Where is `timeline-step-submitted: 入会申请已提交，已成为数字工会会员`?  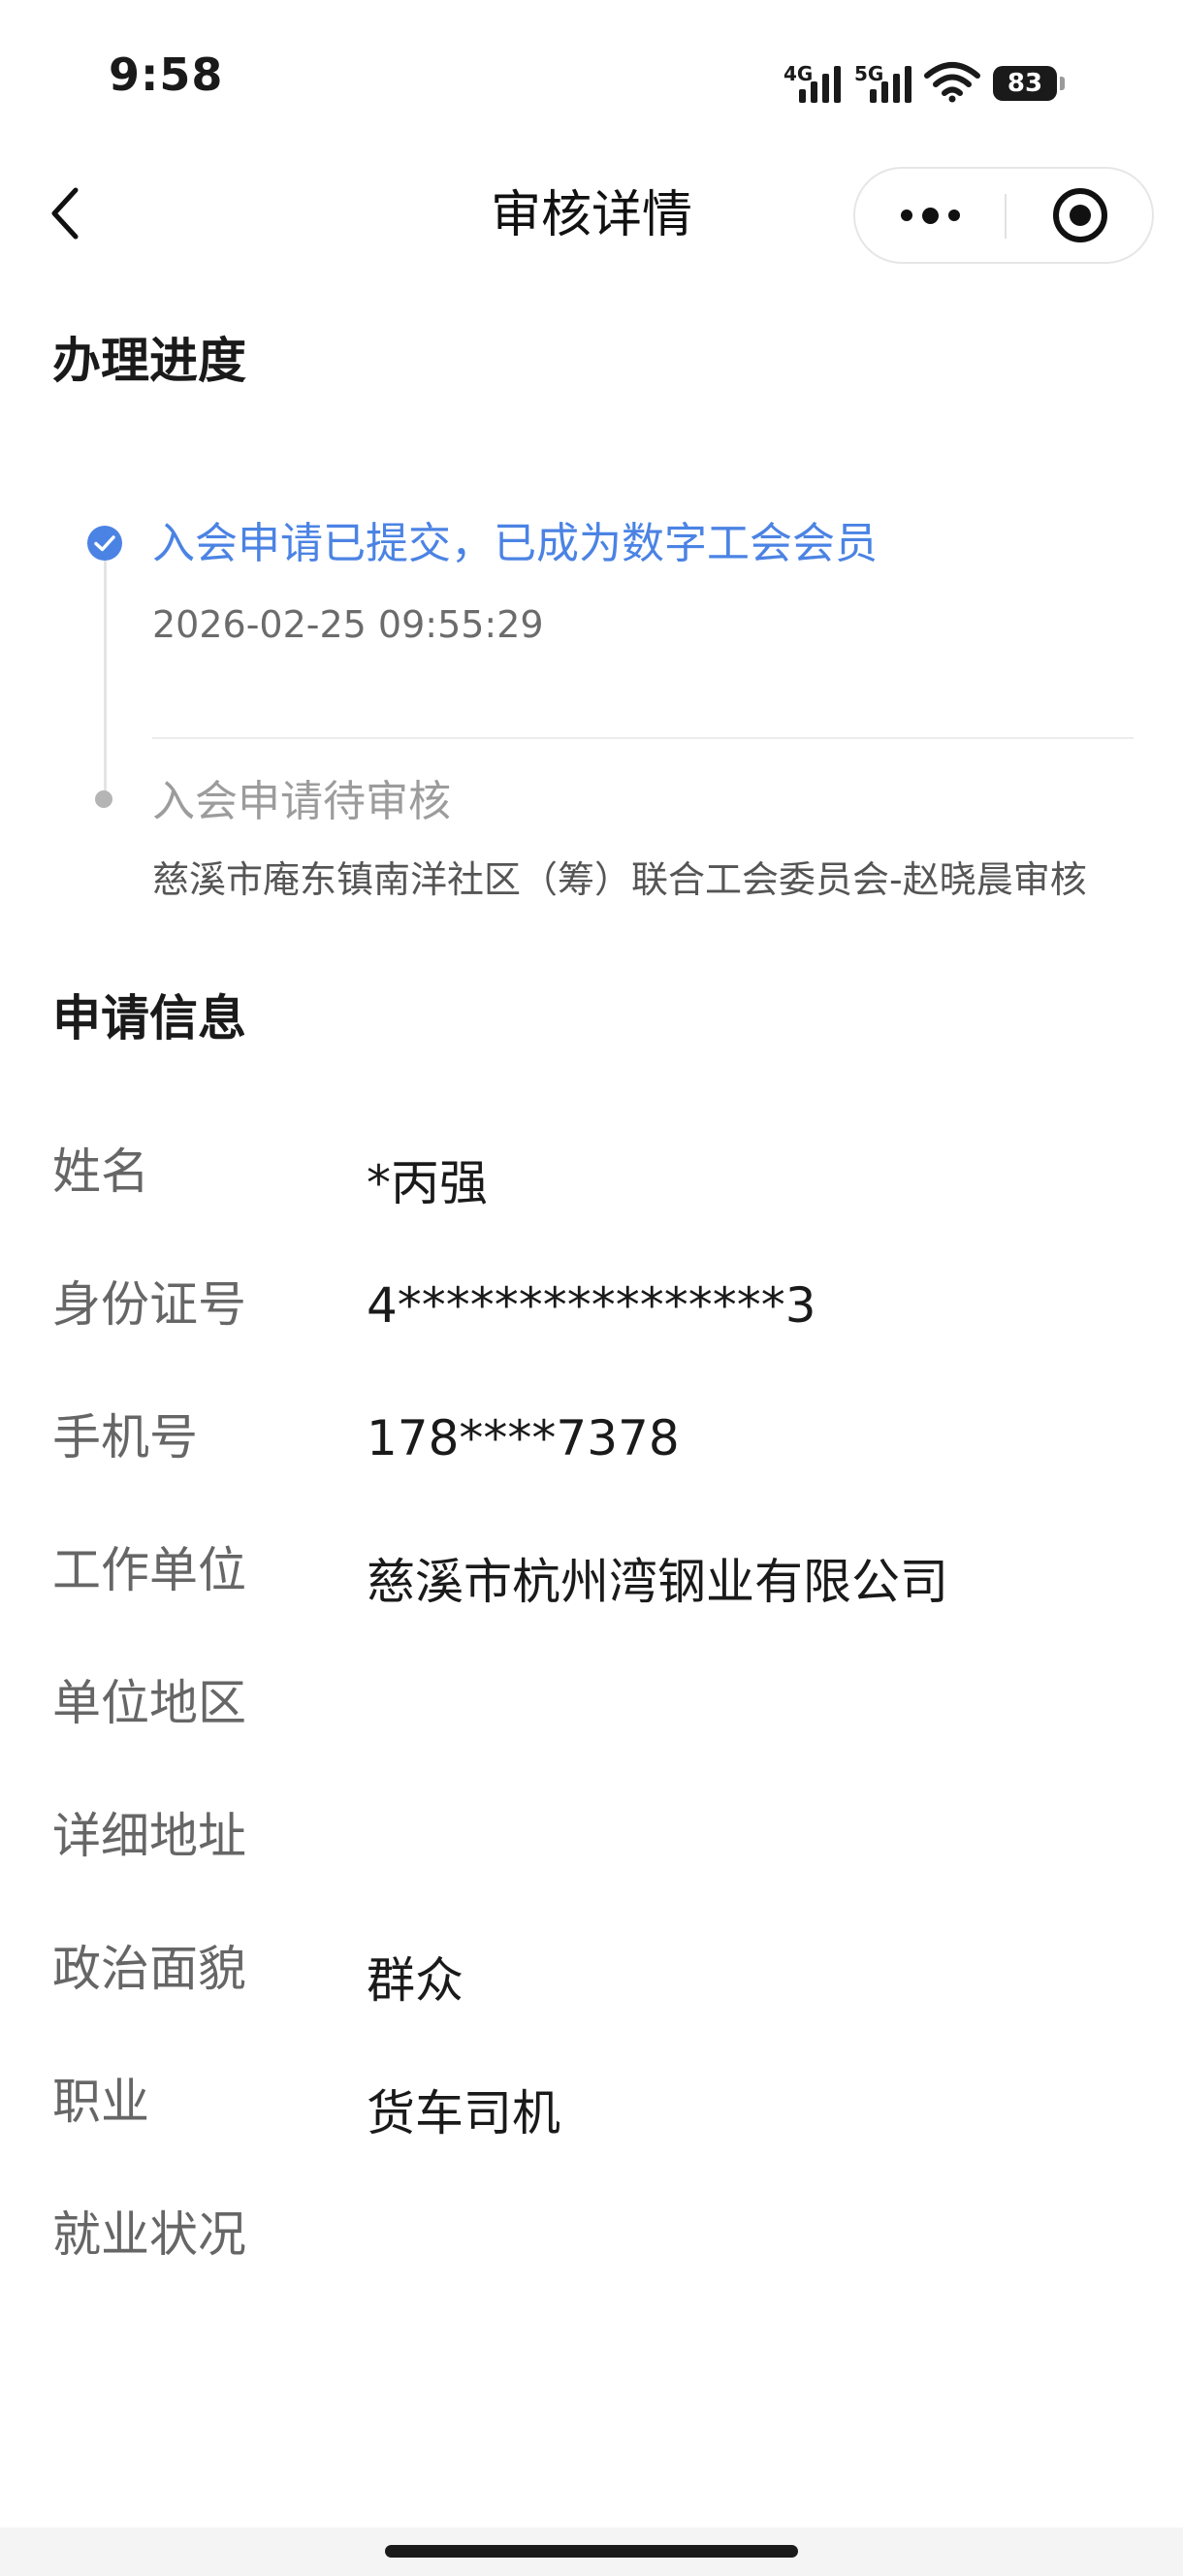 timeline-step-submitted: 入会申请已提交，已成为数字工会会员 is located at coordinates (515, 543).